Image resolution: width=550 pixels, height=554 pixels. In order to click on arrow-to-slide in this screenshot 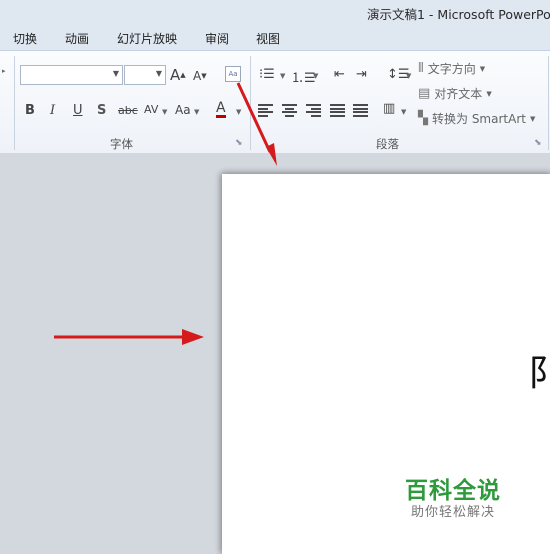, I will do `click(129, 337)`.